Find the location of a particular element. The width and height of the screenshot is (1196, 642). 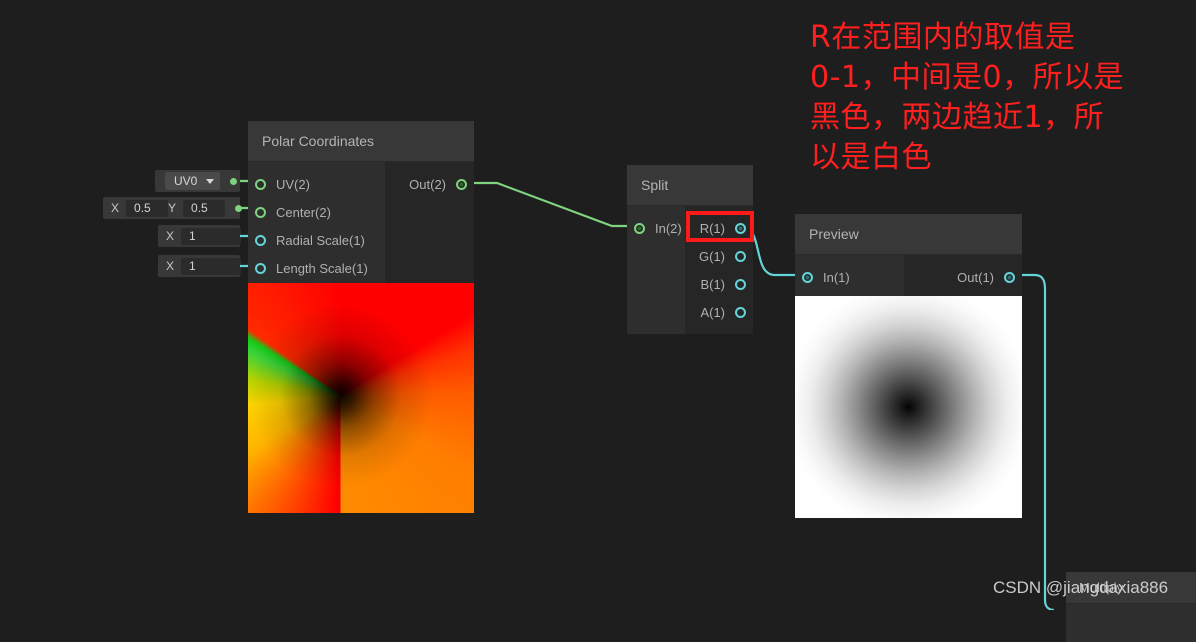

property-center-row: X 0.5 Y 0.5 is located at coordinates (173, 208).